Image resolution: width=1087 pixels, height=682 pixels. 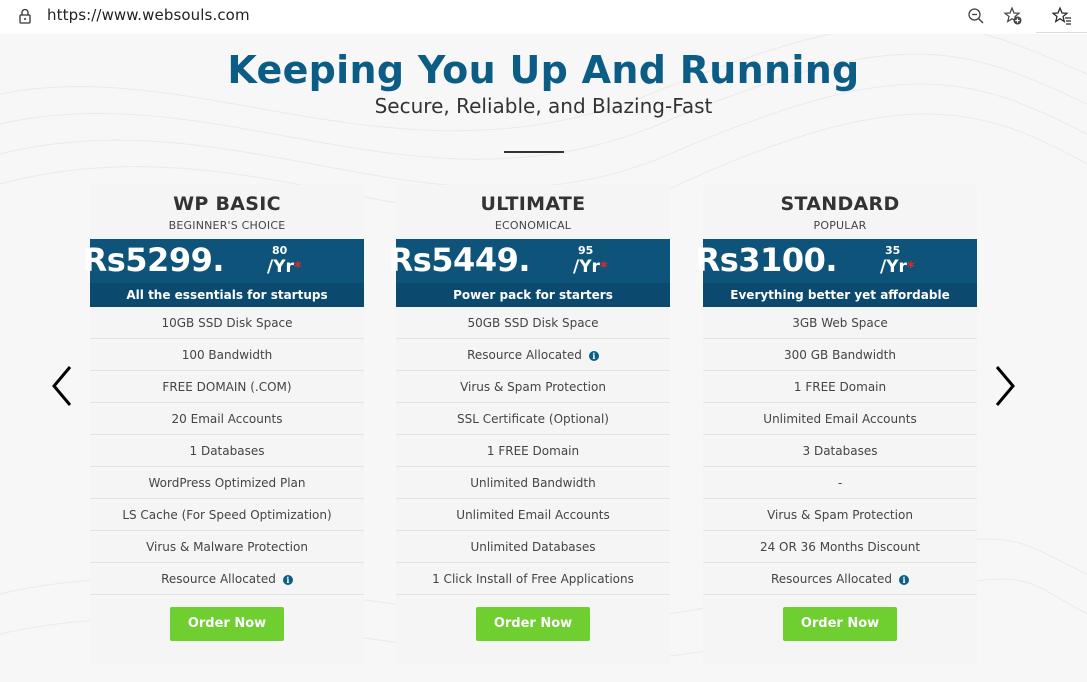 I want to click on plan-tagline: Everything better yet affordable, so click(x=840, y=295).